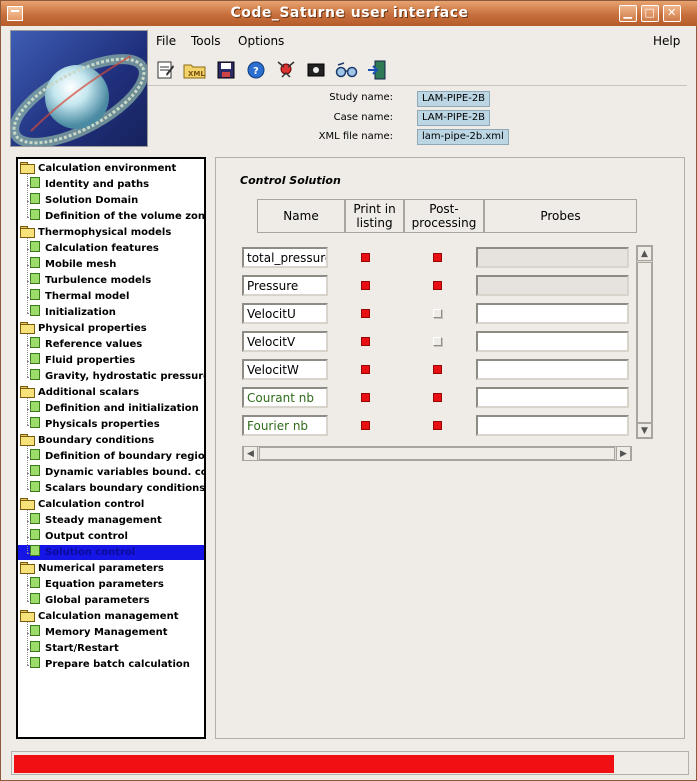  What do you see at coordinates (286, 70) in the screenshot?
I see `satellite-icon` at bounding box center [286, 70].